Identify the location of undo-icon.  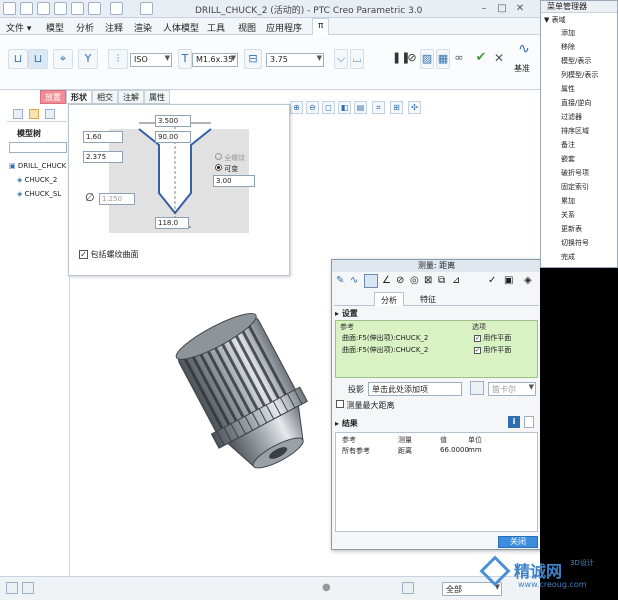
(77, 8).